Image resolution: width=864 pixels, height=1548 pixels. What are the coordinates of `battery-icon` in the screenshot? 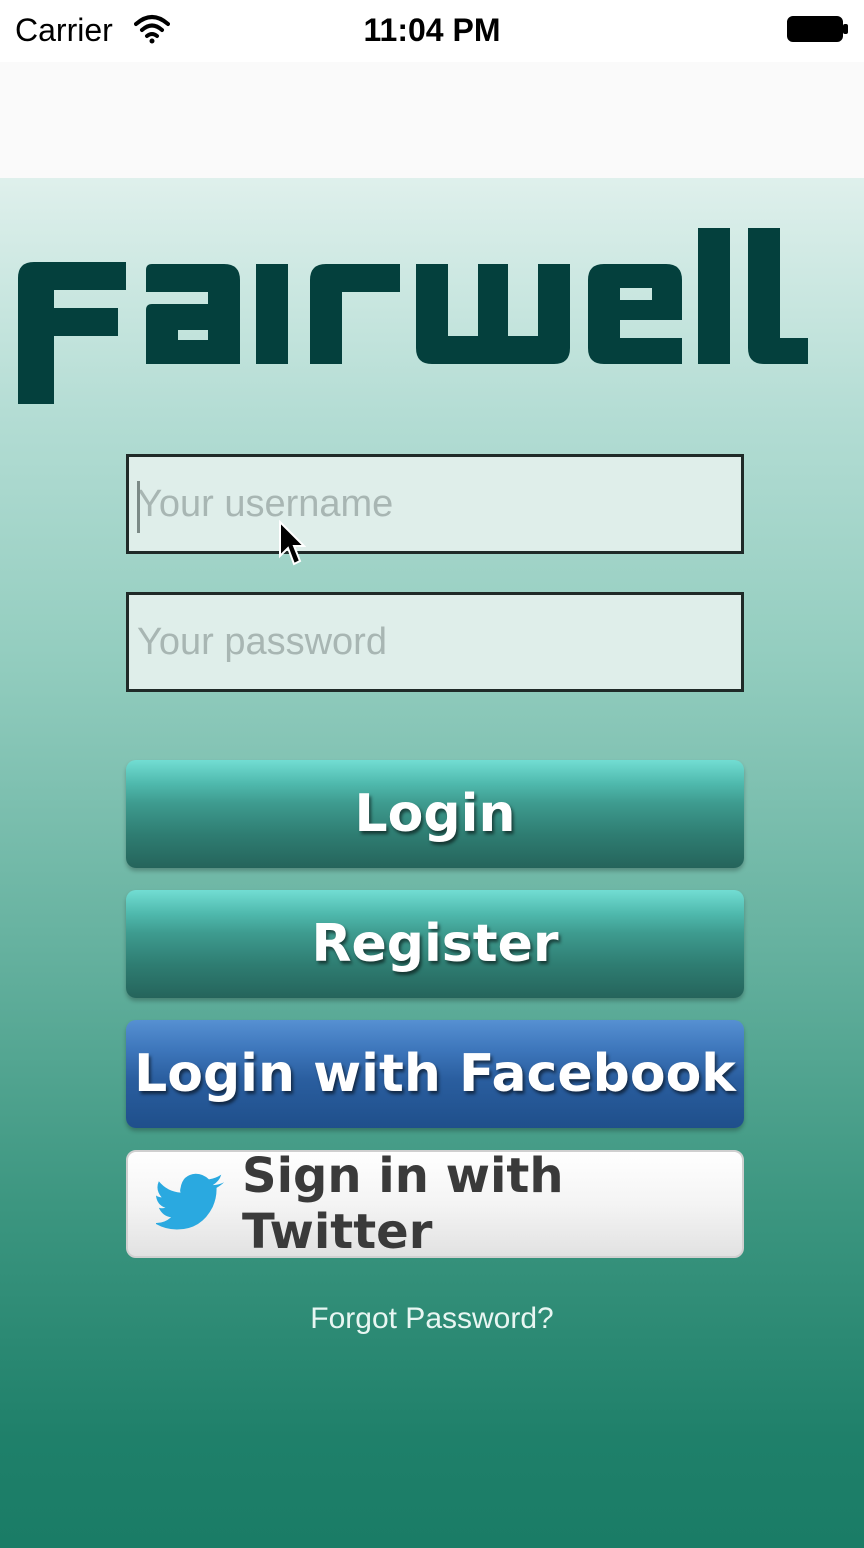 It's located at (817, 29).